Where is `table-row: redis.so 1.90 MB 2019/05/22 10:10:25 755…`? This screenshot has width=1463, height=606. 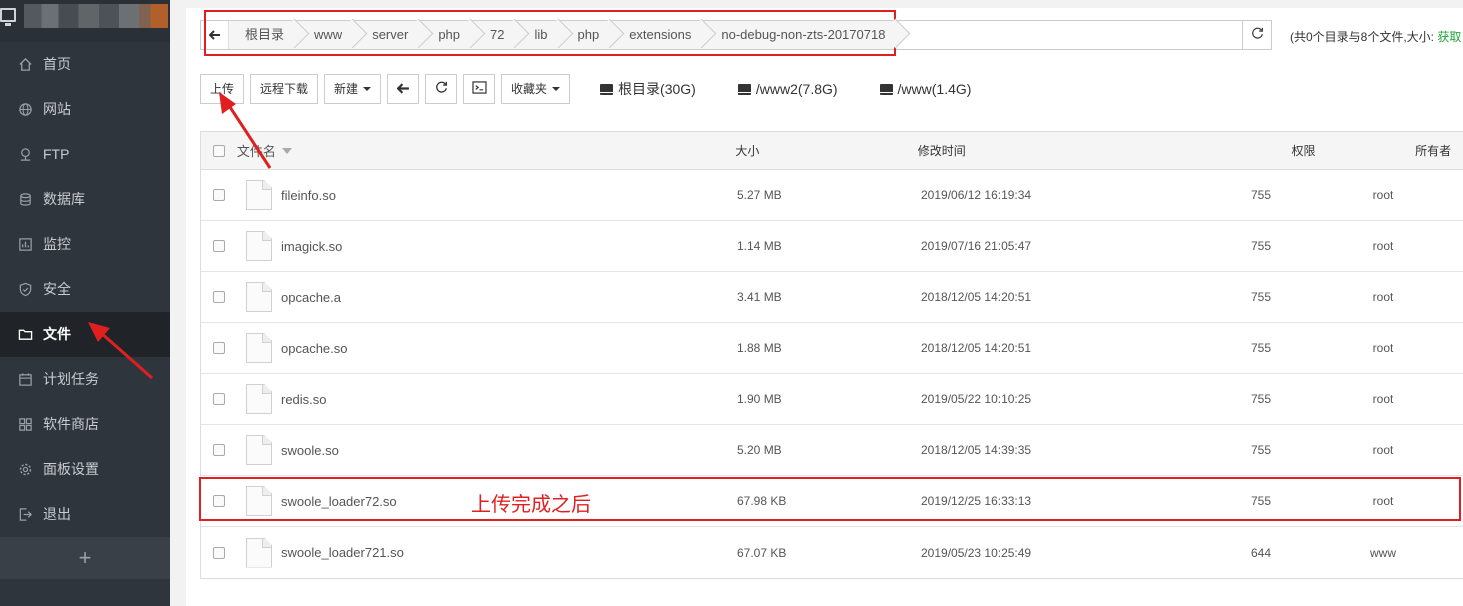 table-row: redis.so 1.90 MB 2019/05/22 10:10:25 755… is located at coordinates (832, 399).